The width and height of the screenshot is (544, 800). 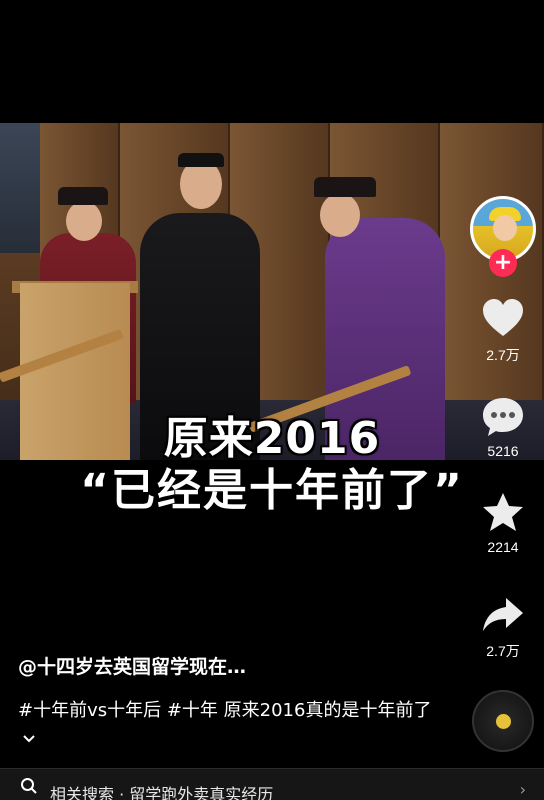 What do you see at coordinates (503, 236) in the screenshot?
I see `author-avatar: +` at bounding box center [503, 236].